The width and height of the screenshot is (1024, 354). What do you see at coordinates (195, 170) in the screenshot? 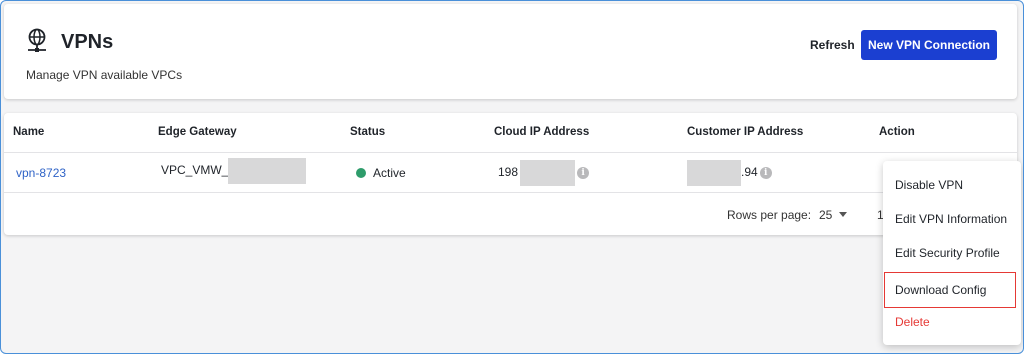
I see `edge-gateway-value: VPC_VMW_` at bounding box center [195, 170].